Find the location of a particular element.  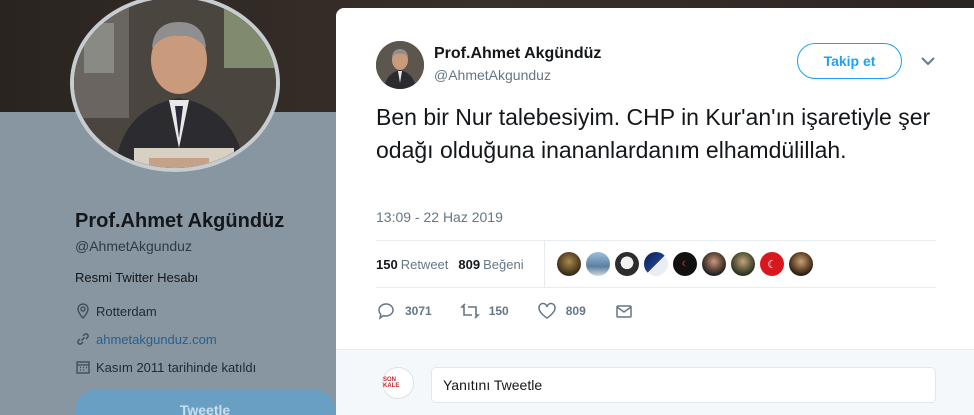

author-photo is located at coordinates (400, 65).